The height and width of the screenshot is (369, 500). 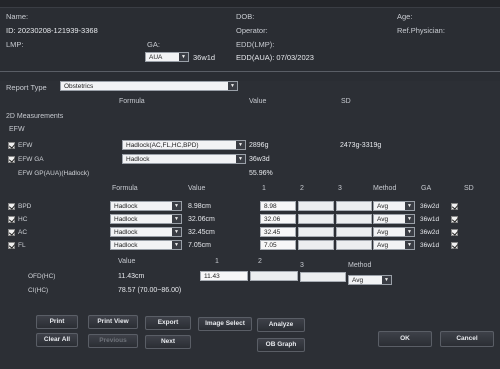 I want to click on header-divider, so click(x=250, y=71).